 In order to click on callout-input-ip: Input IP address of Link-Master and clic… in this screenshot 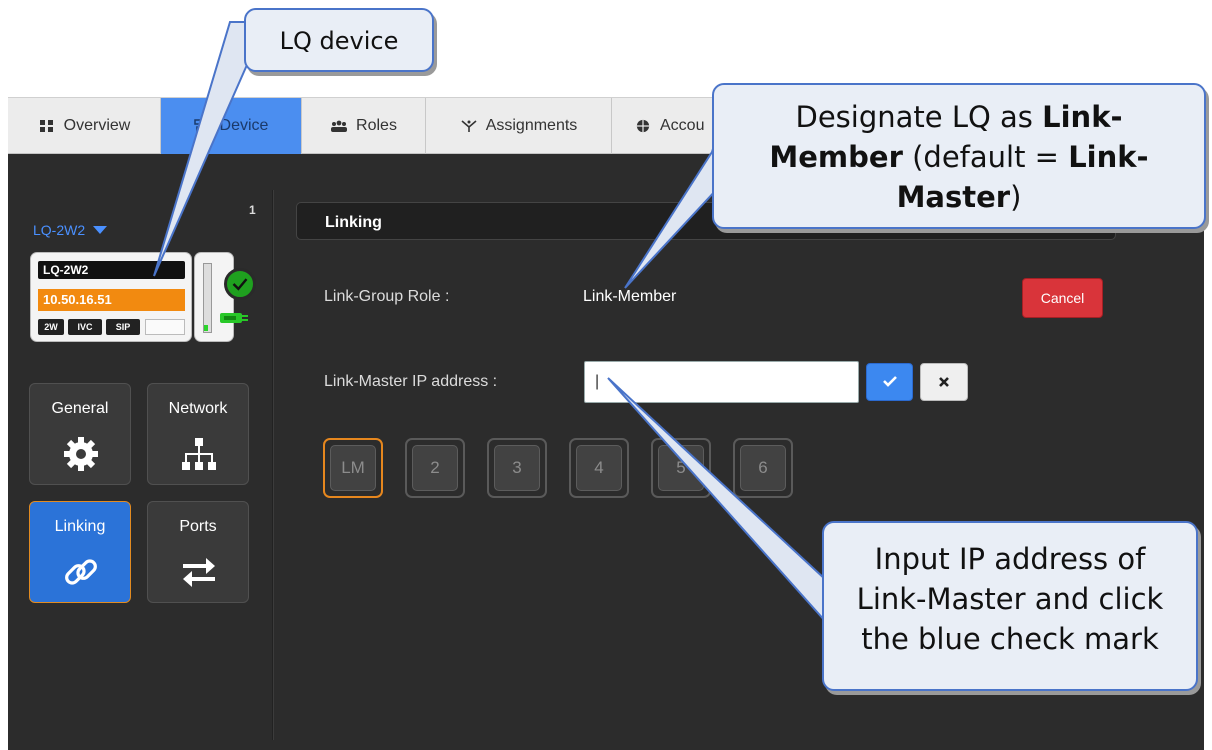, I will do `click(1010, 606)`.